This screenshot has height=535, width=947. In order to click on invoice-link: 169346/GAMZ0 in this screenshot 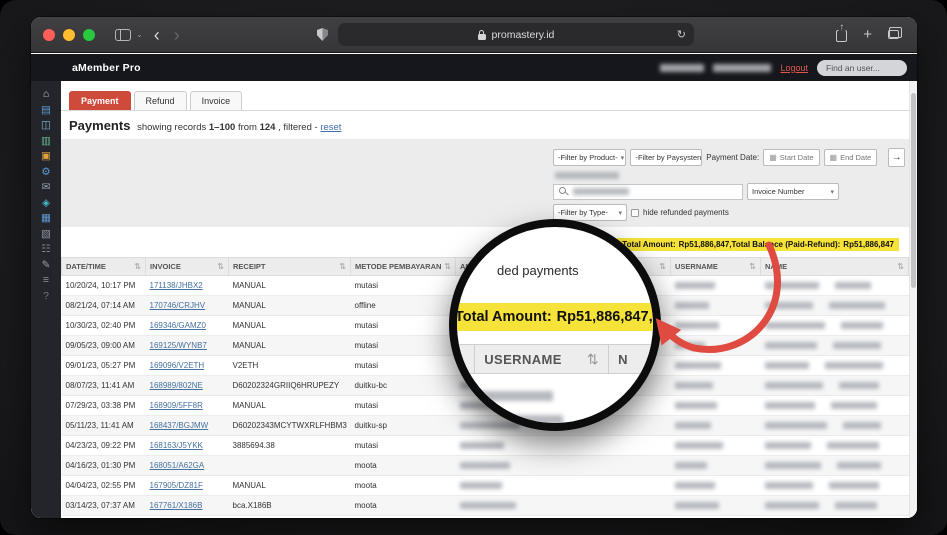, I will do `click(178, 325)`.